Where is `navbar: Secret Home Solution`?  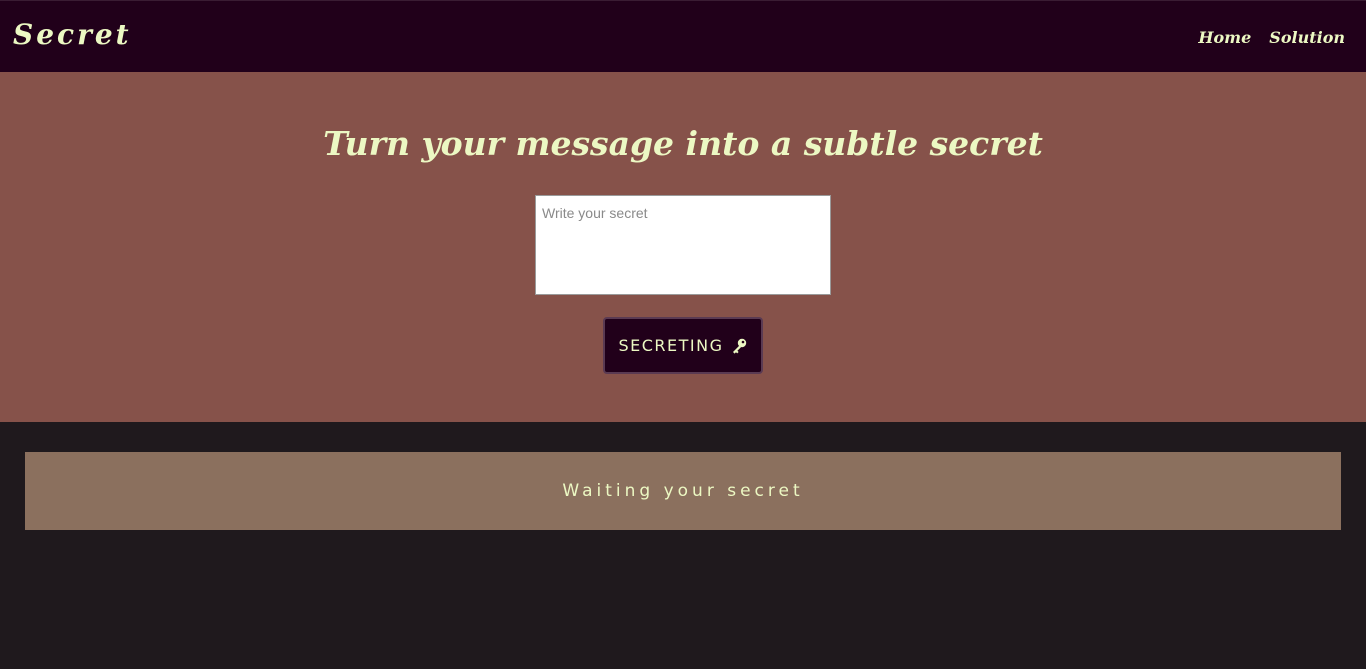
navbar: Secret Home Solution is located at coordinates (683, 36).